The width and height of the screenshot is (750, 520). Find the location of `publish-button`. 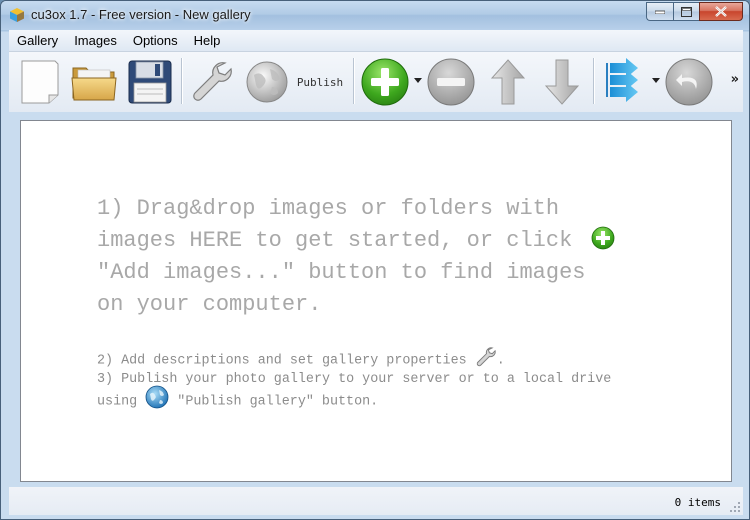

publish-button is located at coordinates (267, 82).